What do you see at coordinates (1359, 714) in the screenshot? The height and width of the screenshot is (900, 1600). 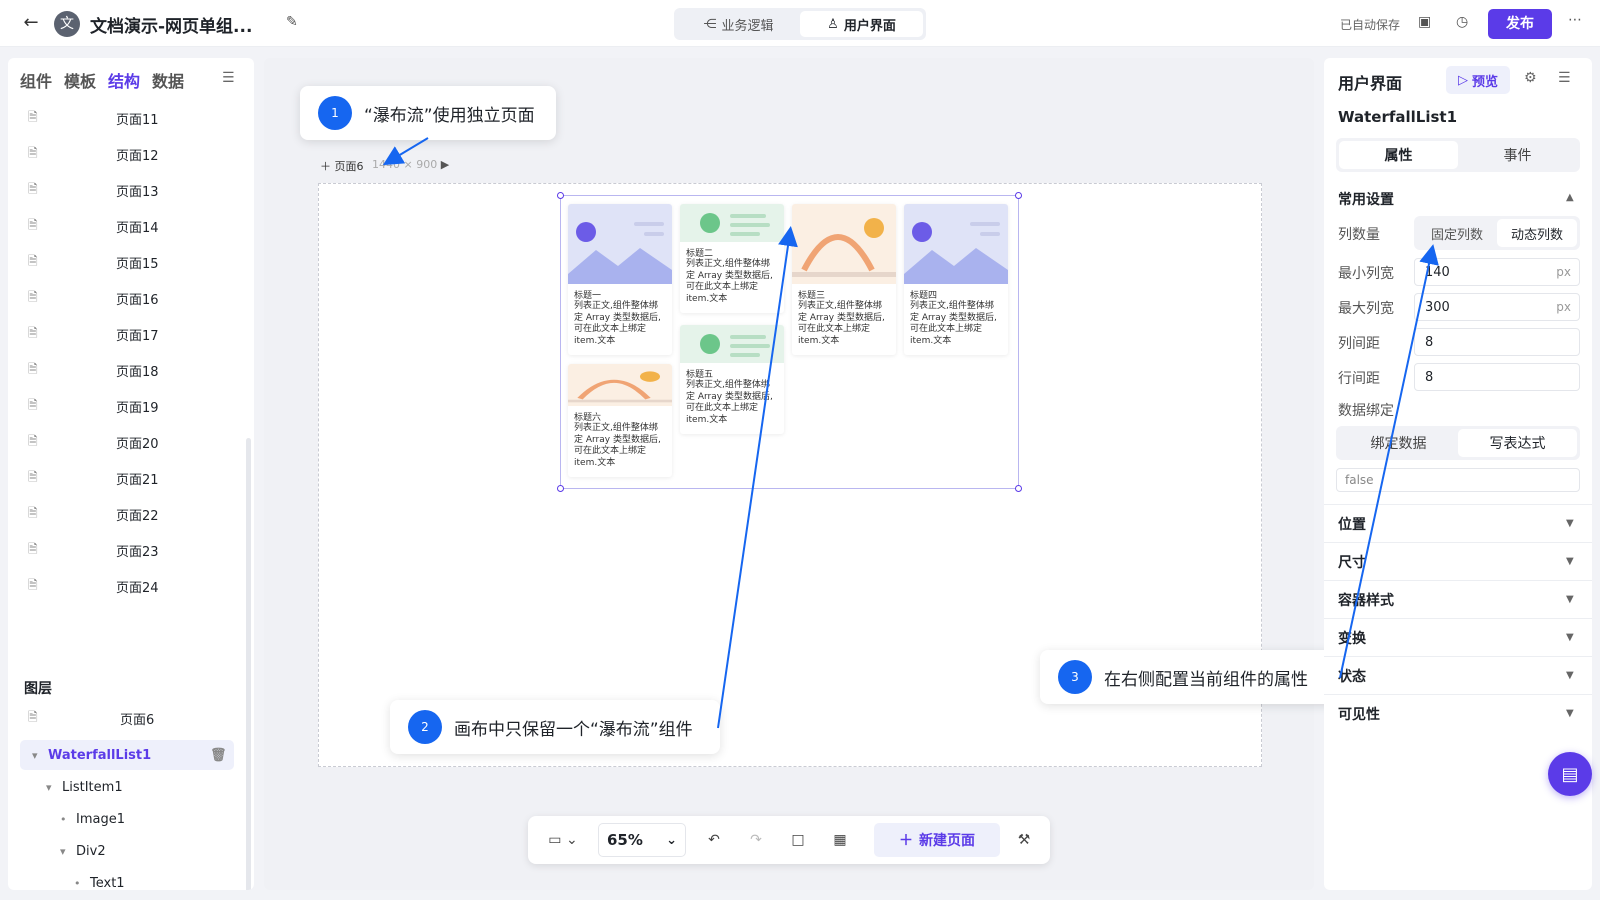 I see `section-title: 可见性` at bounding box center [1359, 714].